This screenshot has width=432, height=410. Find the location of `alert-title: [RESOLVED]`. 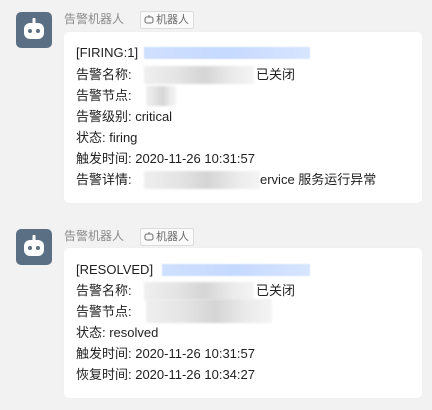

alert-title: [RESOLVED] is located at coordinates (115, 269).